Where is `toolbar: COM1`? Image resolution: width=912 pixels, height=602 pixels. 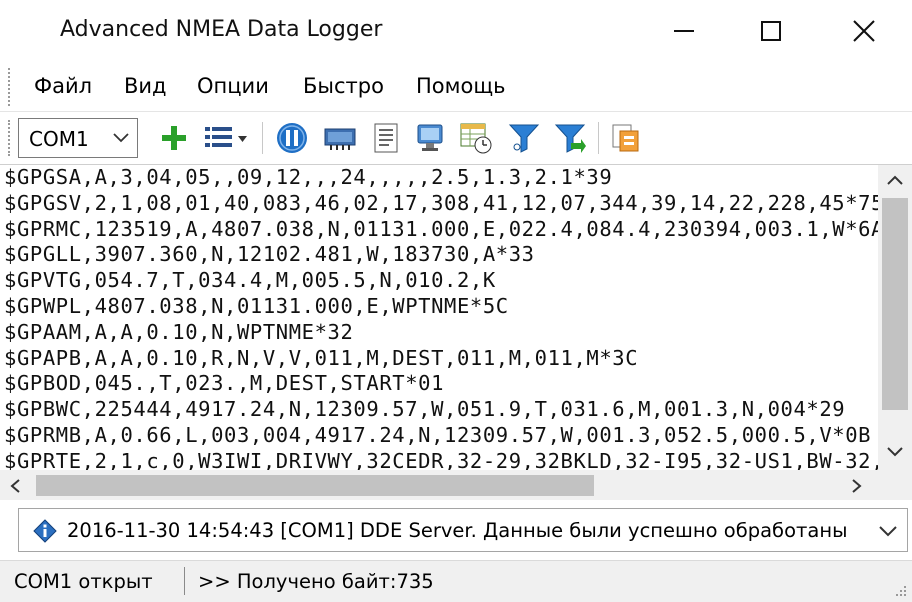
toolbar: COM1 is located at coordinates (456, 138).